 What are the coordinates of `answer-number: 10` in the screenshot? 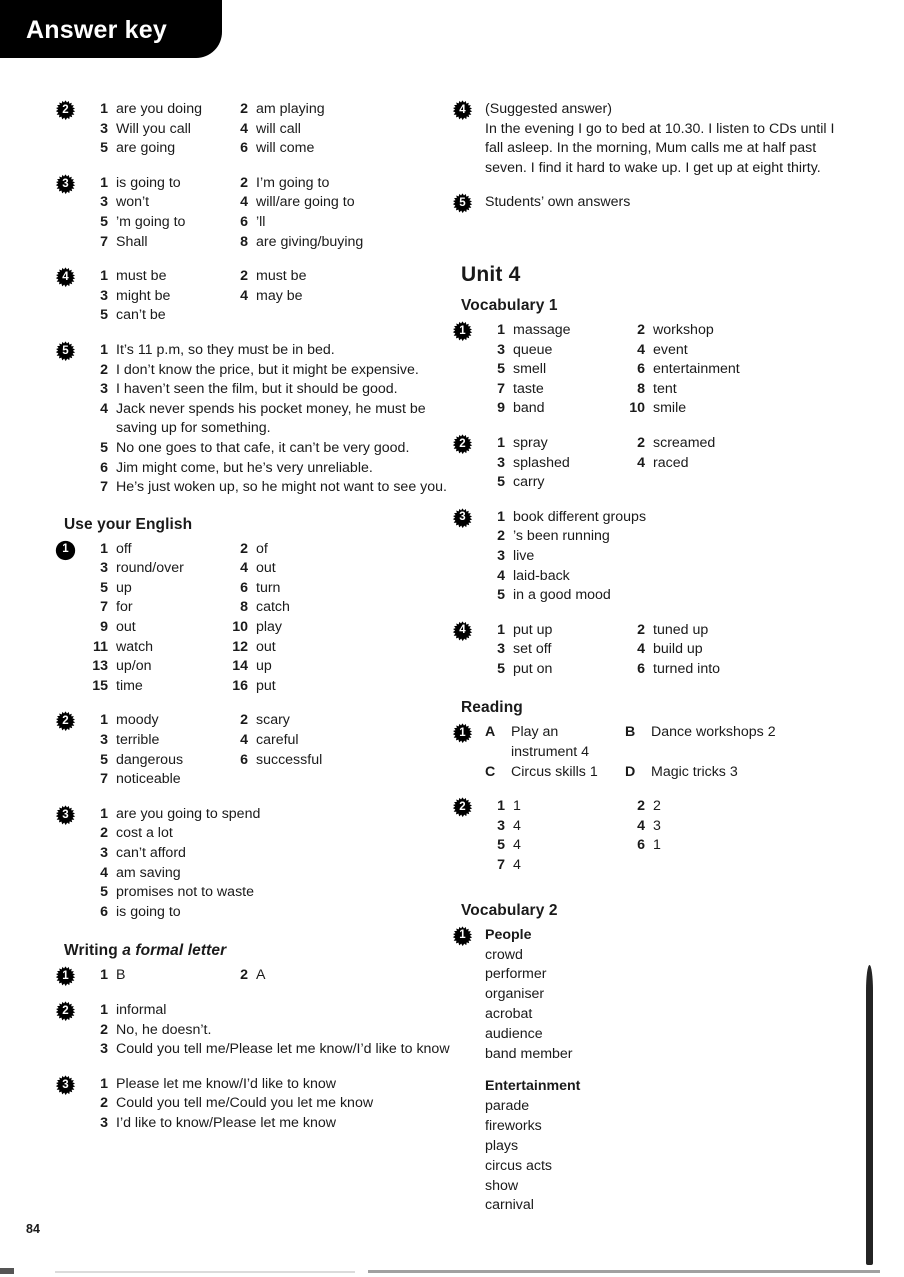 It's located at (240, 627).